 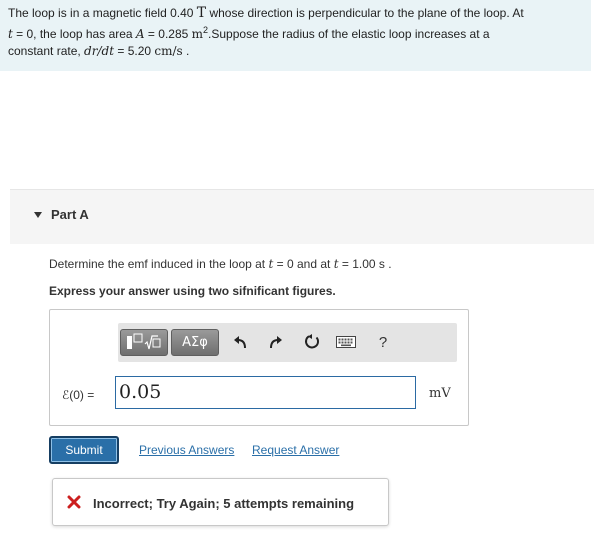 I want to click on incorrect-x-icon, so click(x=74, y=502).